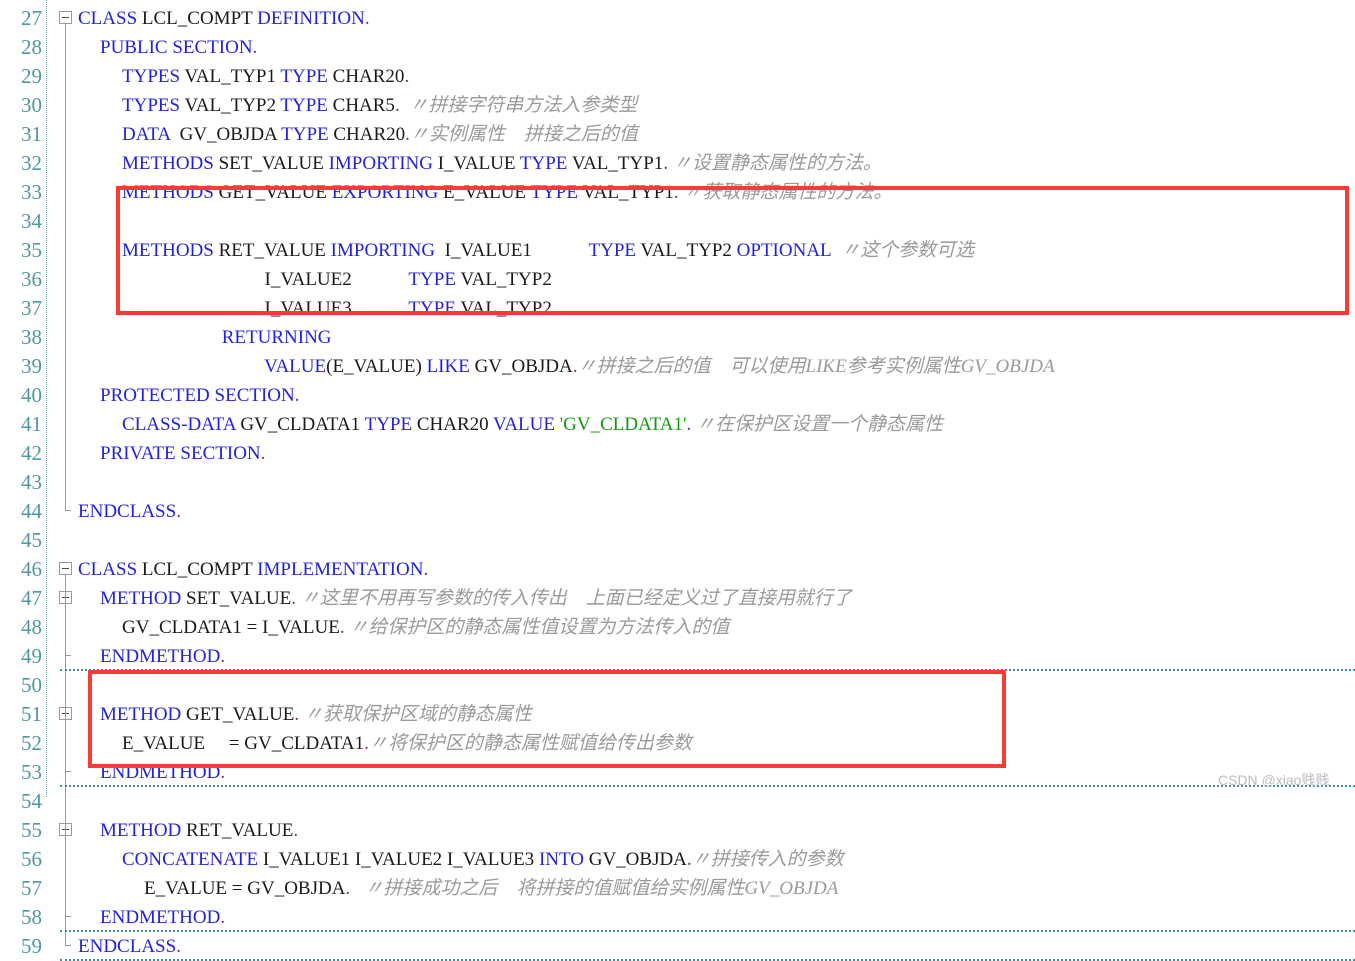  I want to click on code-line: PROTECTED SECTION., so click(200, 395).